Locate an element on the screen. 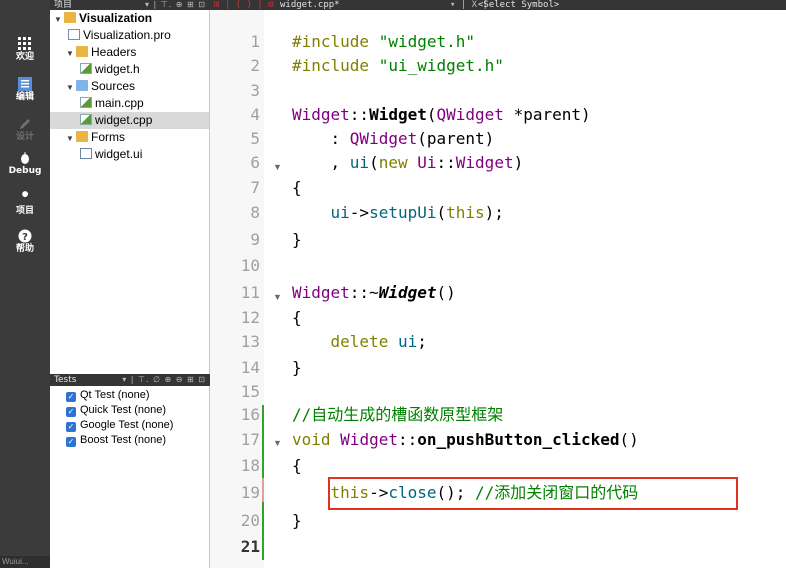 The image size is (786, 568). code-line-6: , ui(new Ui::Widget) is located at coordinates (408, 163).